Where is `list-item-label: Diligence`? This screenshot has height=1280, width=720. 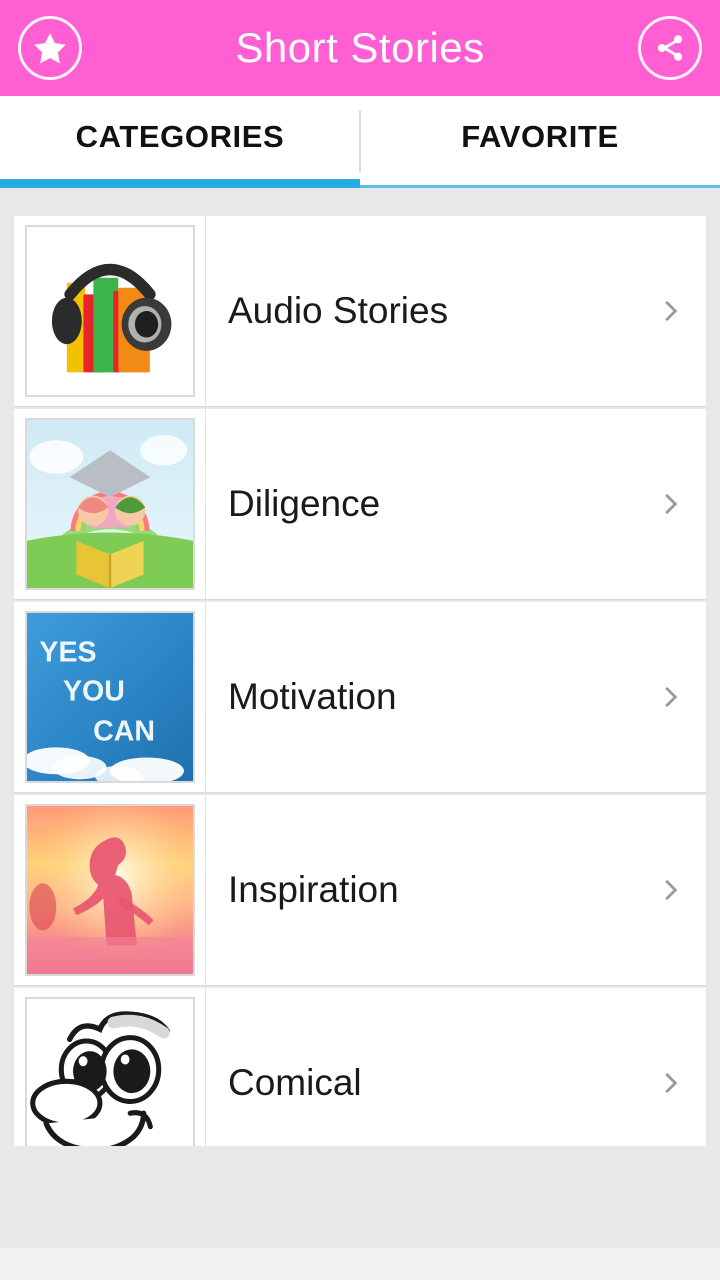
list-item-label: Diligence is located at coordinates (304, 503).